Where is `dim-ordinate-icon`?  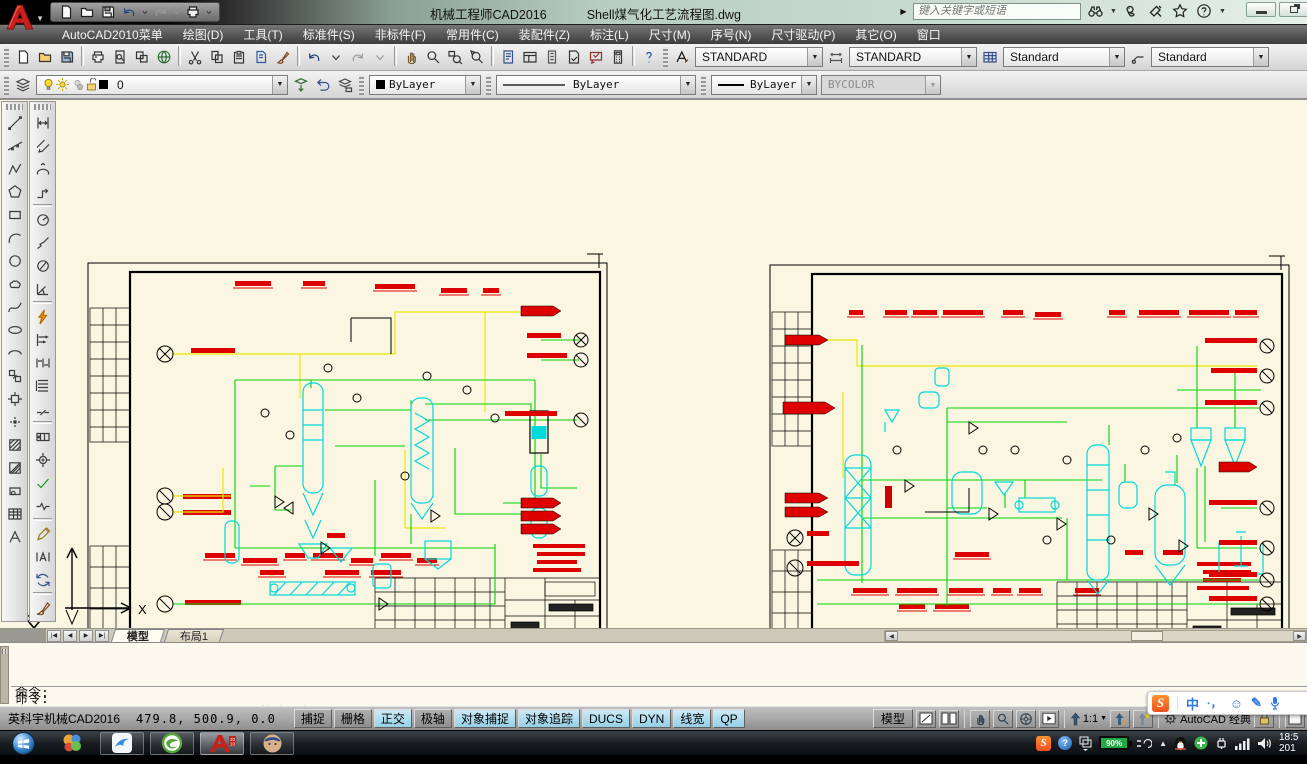 dim-ordinate-icon is located at coordinates (42, 191).